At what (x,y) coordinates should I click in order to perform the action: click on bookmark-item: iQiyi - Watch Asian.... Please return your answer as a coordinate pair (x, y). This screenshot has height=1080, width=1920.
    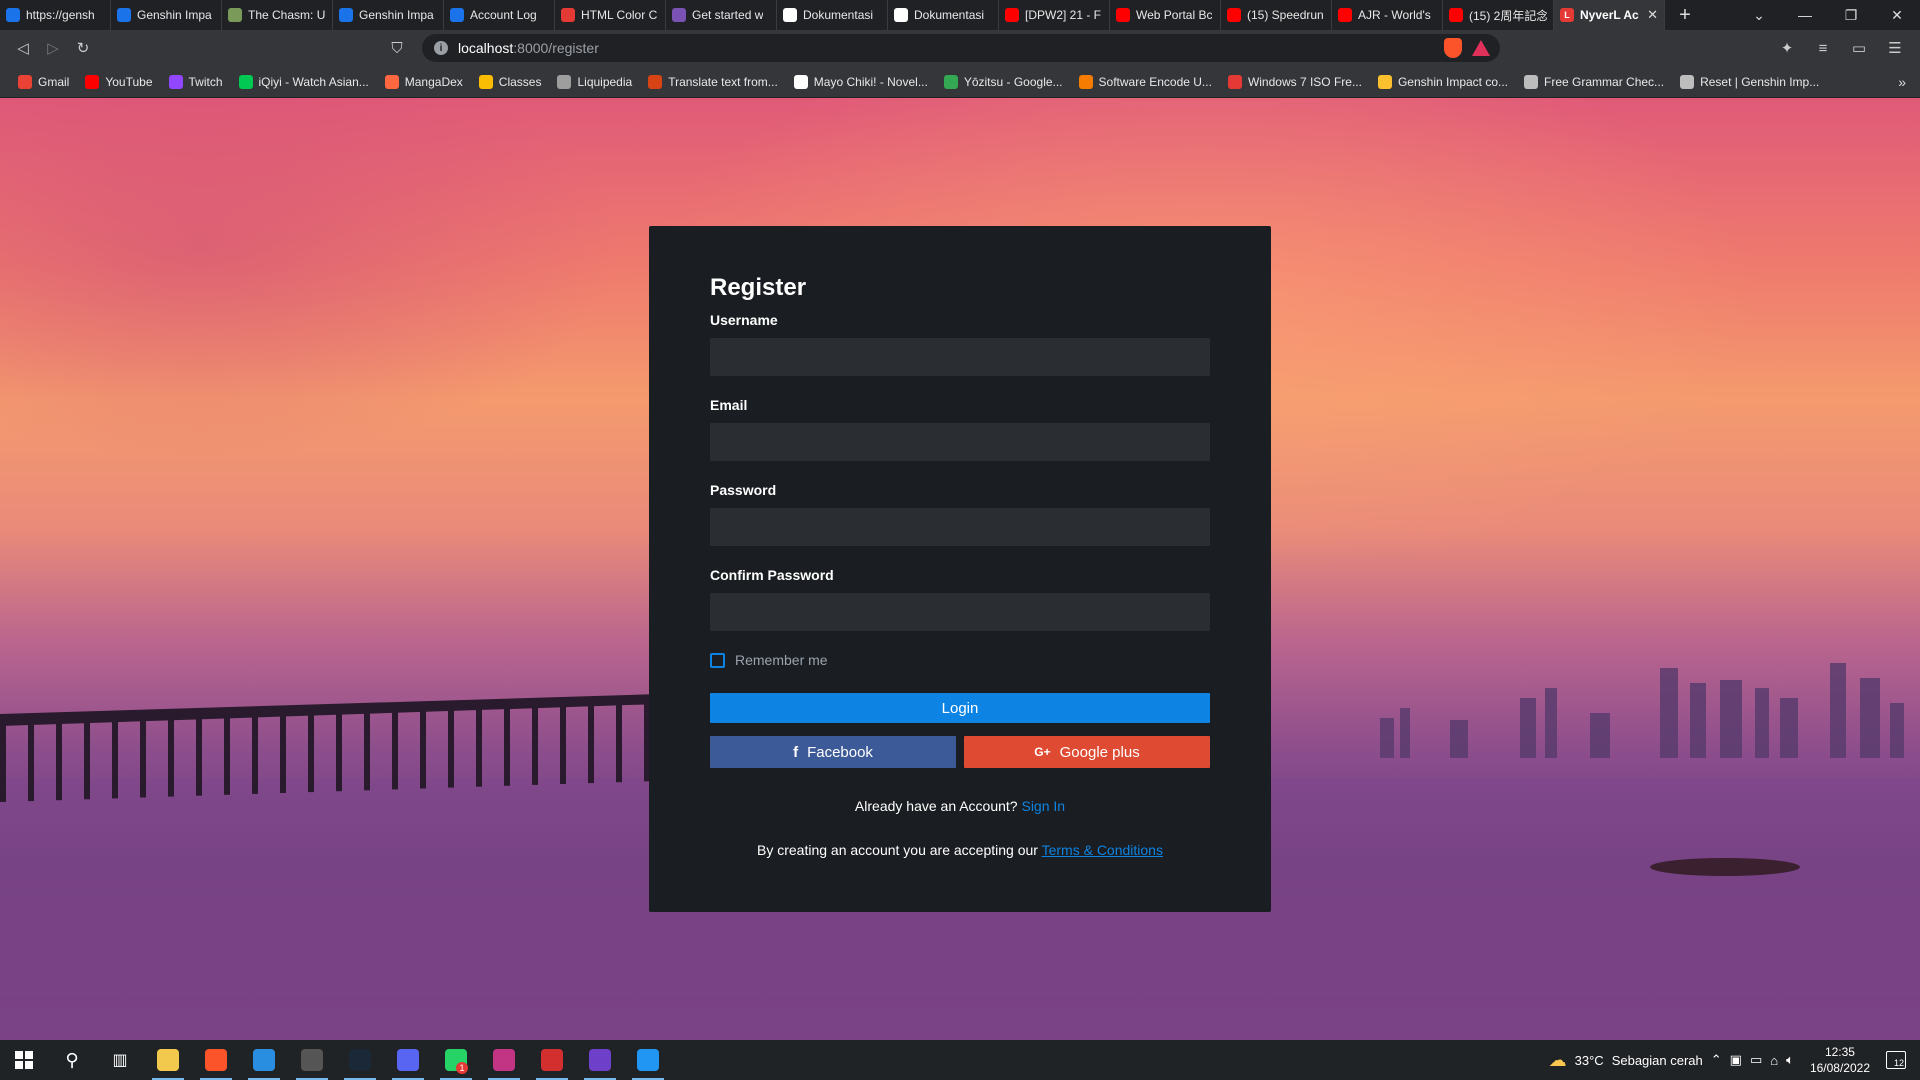
    Looking at the image, I should click on (304, 82).